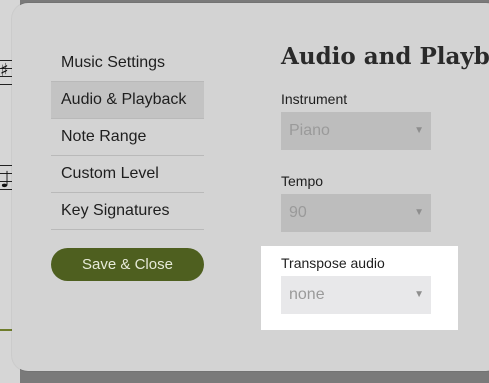  I want to click on sidebar-item-custom-level: Custom Level, so click(127, 174).